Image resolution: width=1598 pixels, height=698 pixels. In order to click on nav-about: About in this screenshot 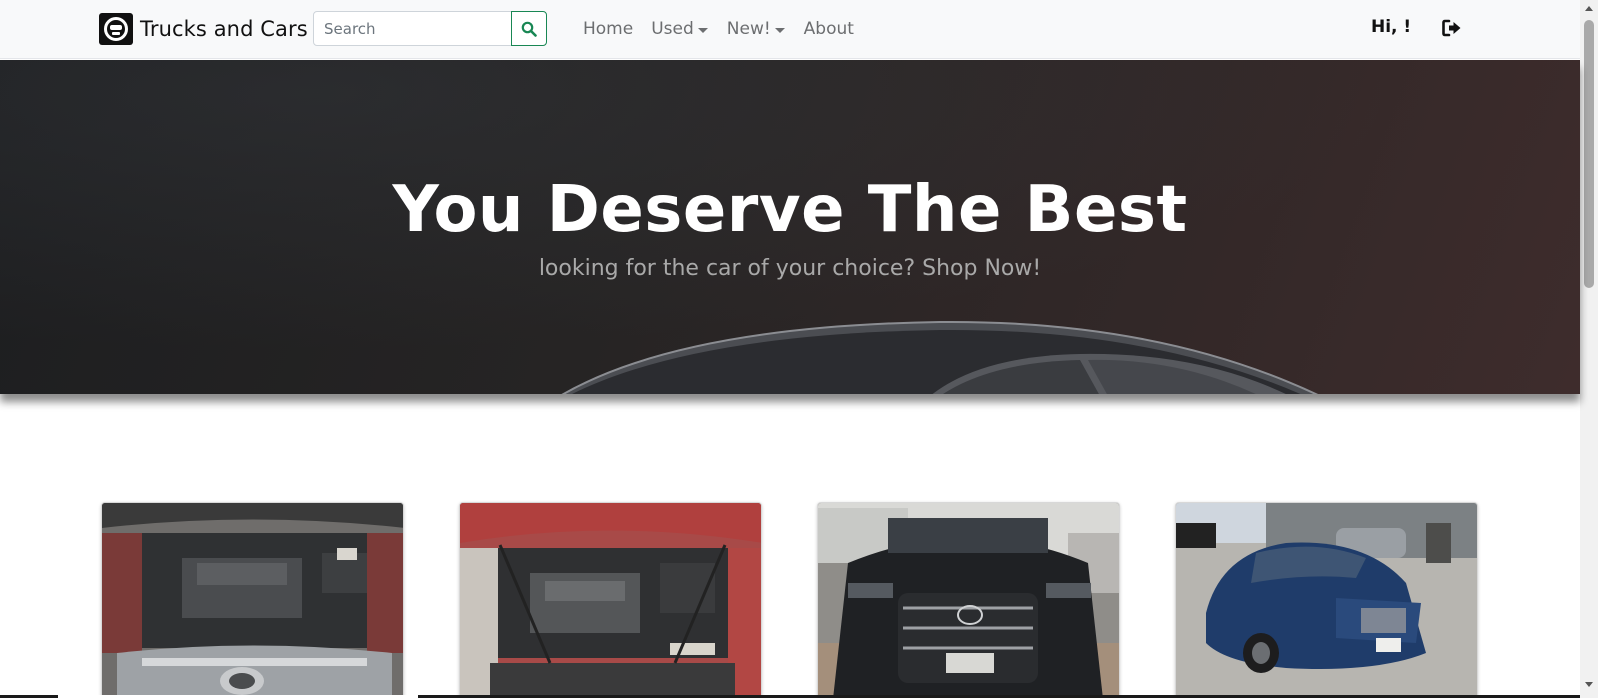, I will do `click(829, 29)`.